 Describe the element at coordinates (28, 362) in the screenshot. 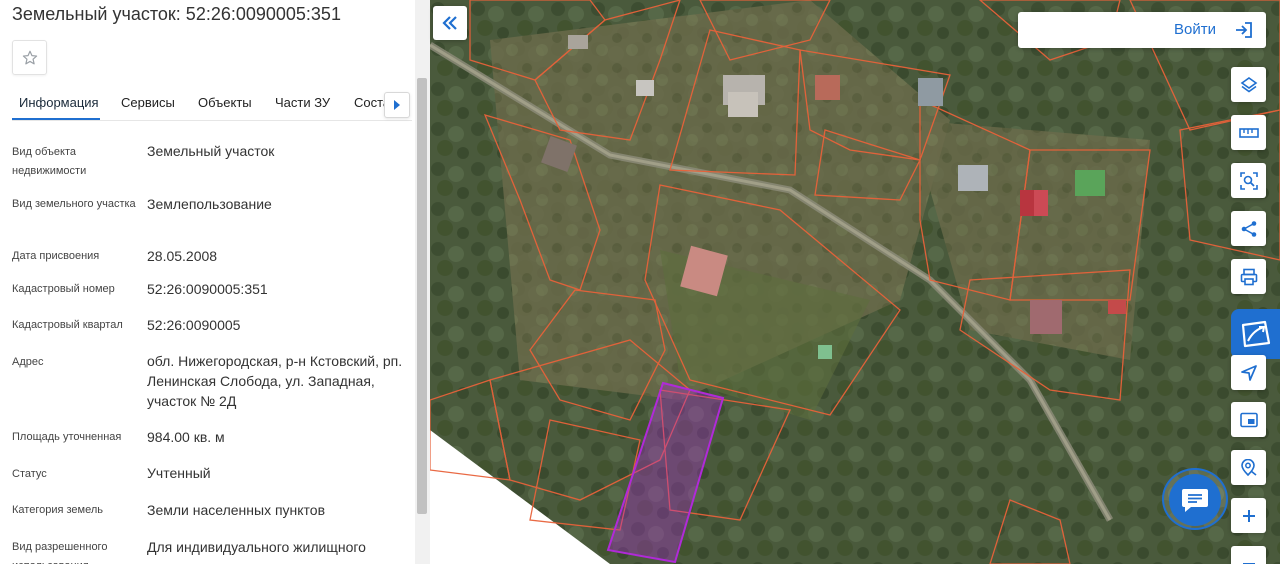

I see `row-label-address: Адрес` at that location.